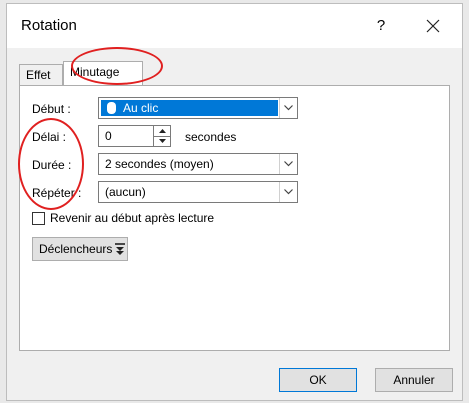 The height and width of the screenshot is (403, 469). What do you see at coordinates (51, 109) in the screenshot?
I see `debut-label: Début :` at bounding box center [51, 109].